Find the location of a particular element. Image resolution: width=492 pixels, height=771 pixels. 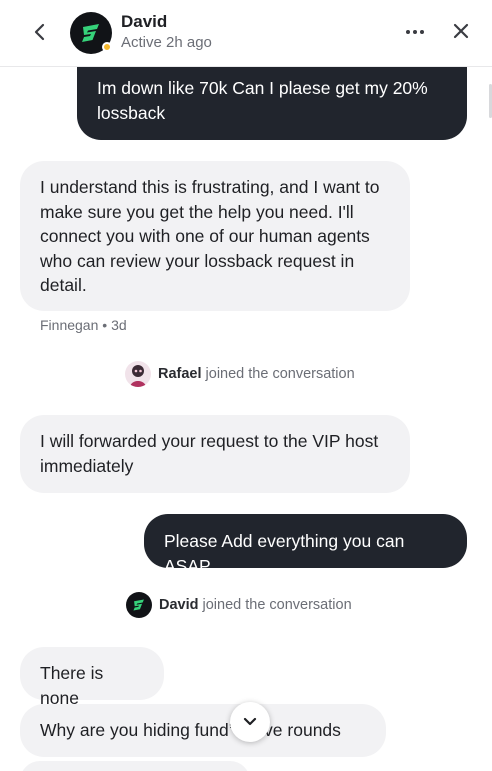

chevron-down-icon is located at coordinates (250, 721).